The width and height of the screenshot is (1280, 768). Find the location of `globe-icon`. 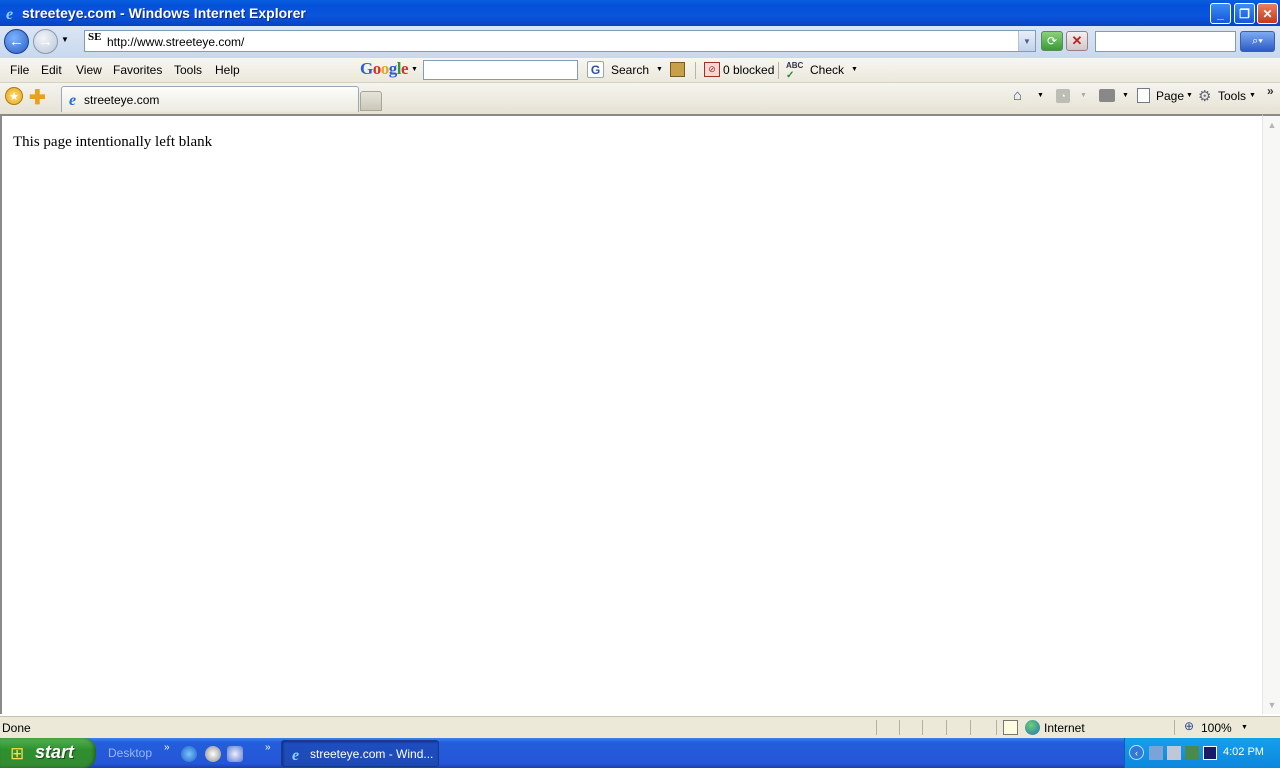

globe-icon is located at coordinates (1032, 727).